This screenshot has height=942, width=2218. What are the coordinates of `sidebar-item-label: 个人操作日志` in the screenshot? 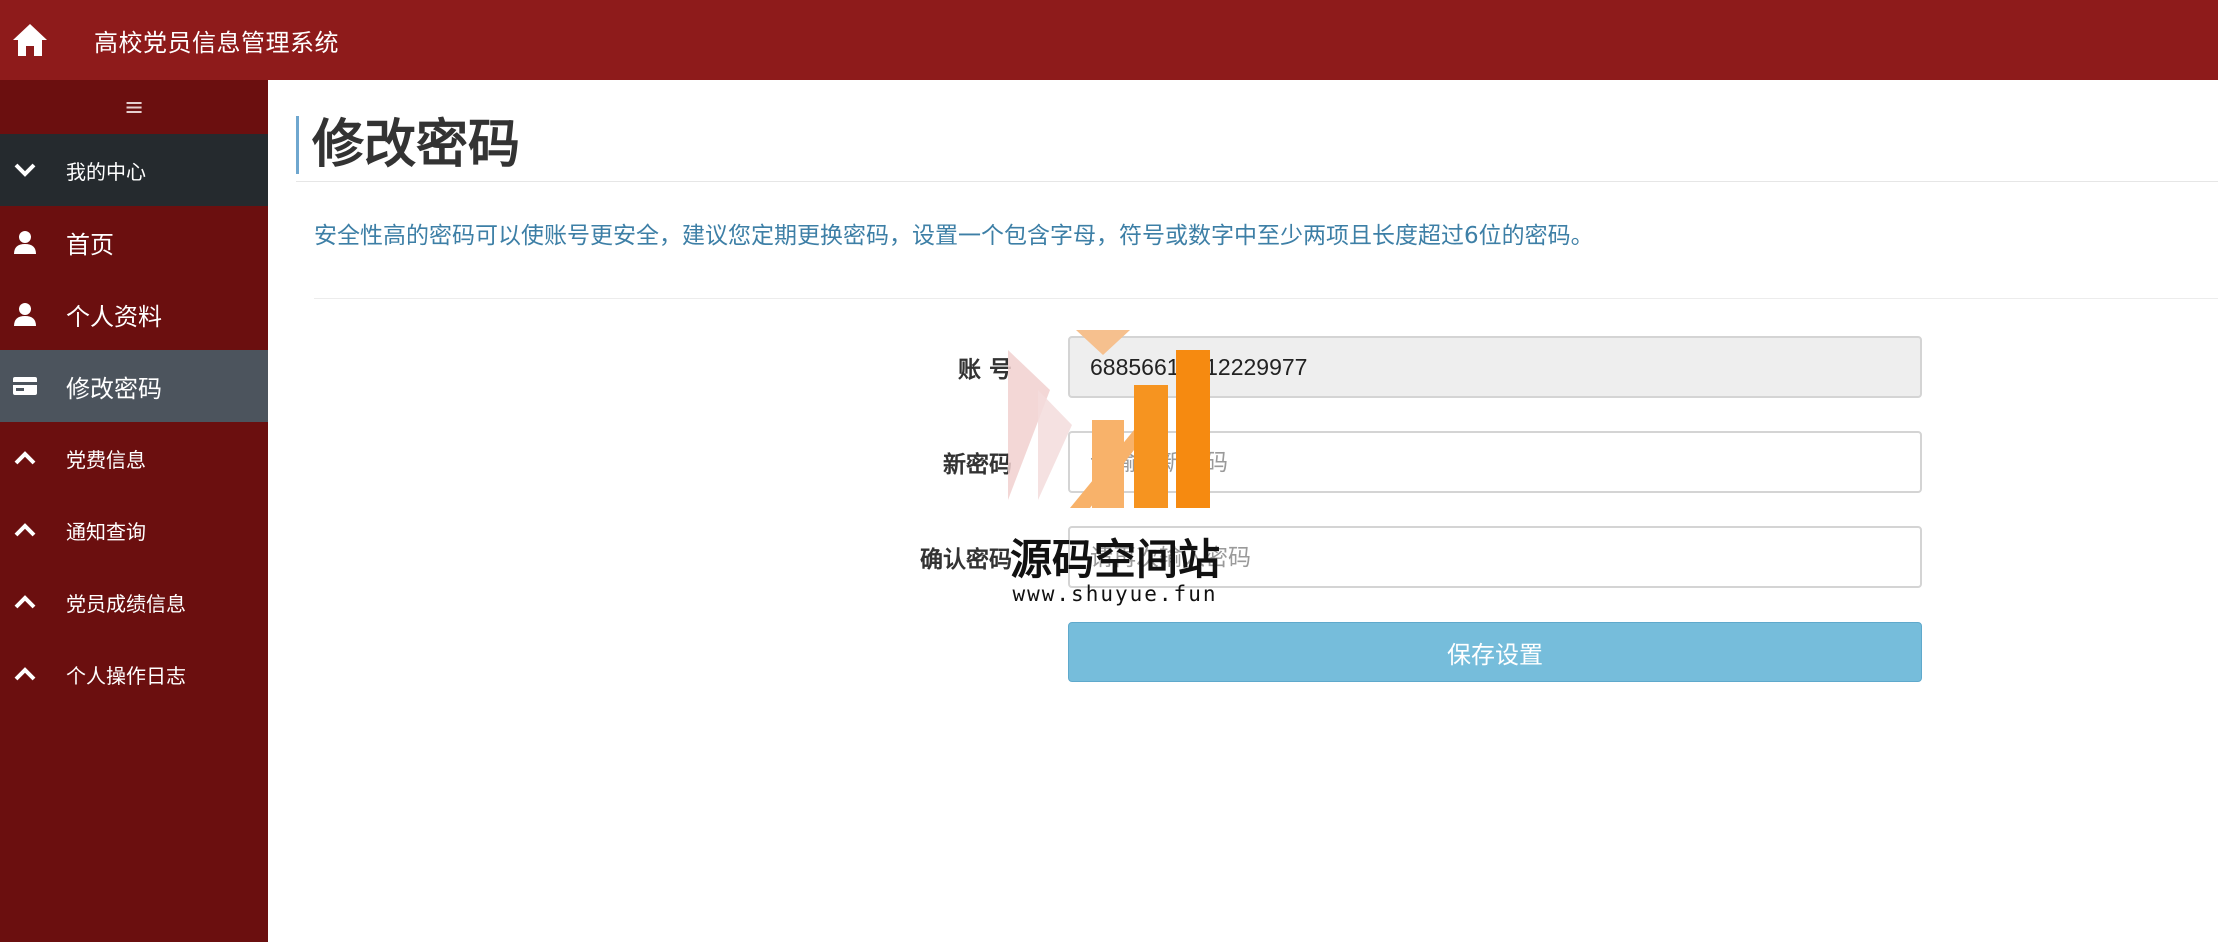 It's located at (126, 675).